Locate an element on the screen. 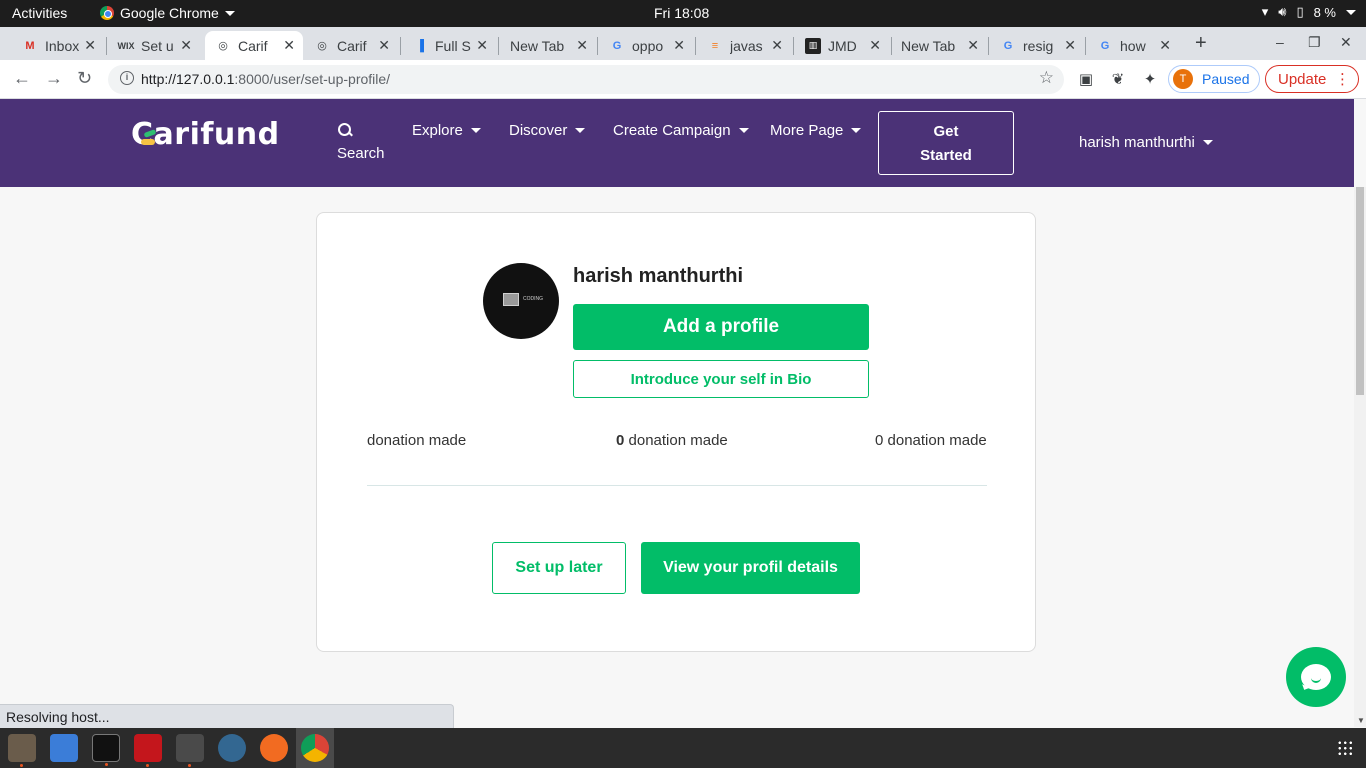 The height and width of the screenshot is (768, 1366). chart-icon: ▐ is located at coordinates (420, 45).